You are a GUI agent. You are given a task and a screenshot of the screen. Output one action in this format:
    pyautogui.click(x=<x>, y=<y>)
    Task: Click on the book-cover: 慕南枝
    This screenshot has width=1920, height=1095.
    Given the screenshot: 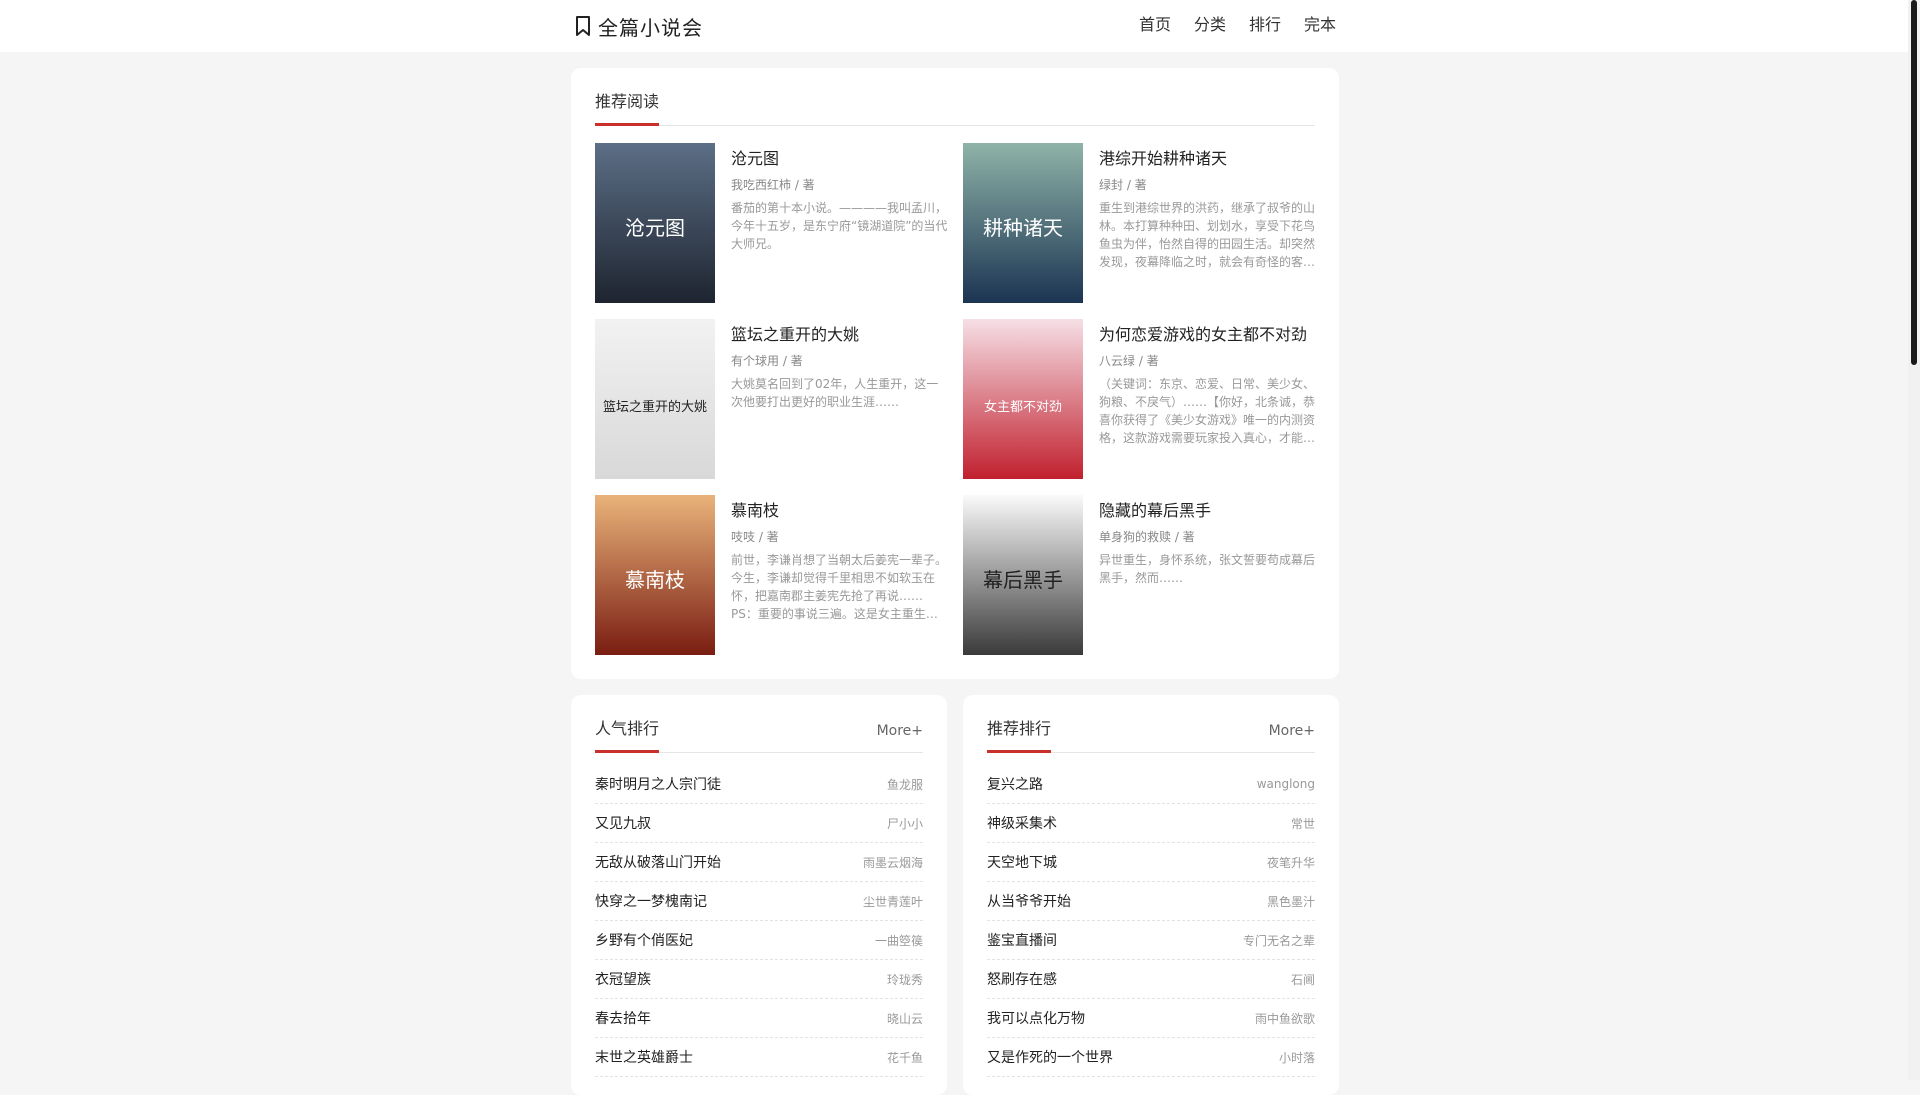 What is the action you would take?
    pyautogui.click(x=655, y=575)
    